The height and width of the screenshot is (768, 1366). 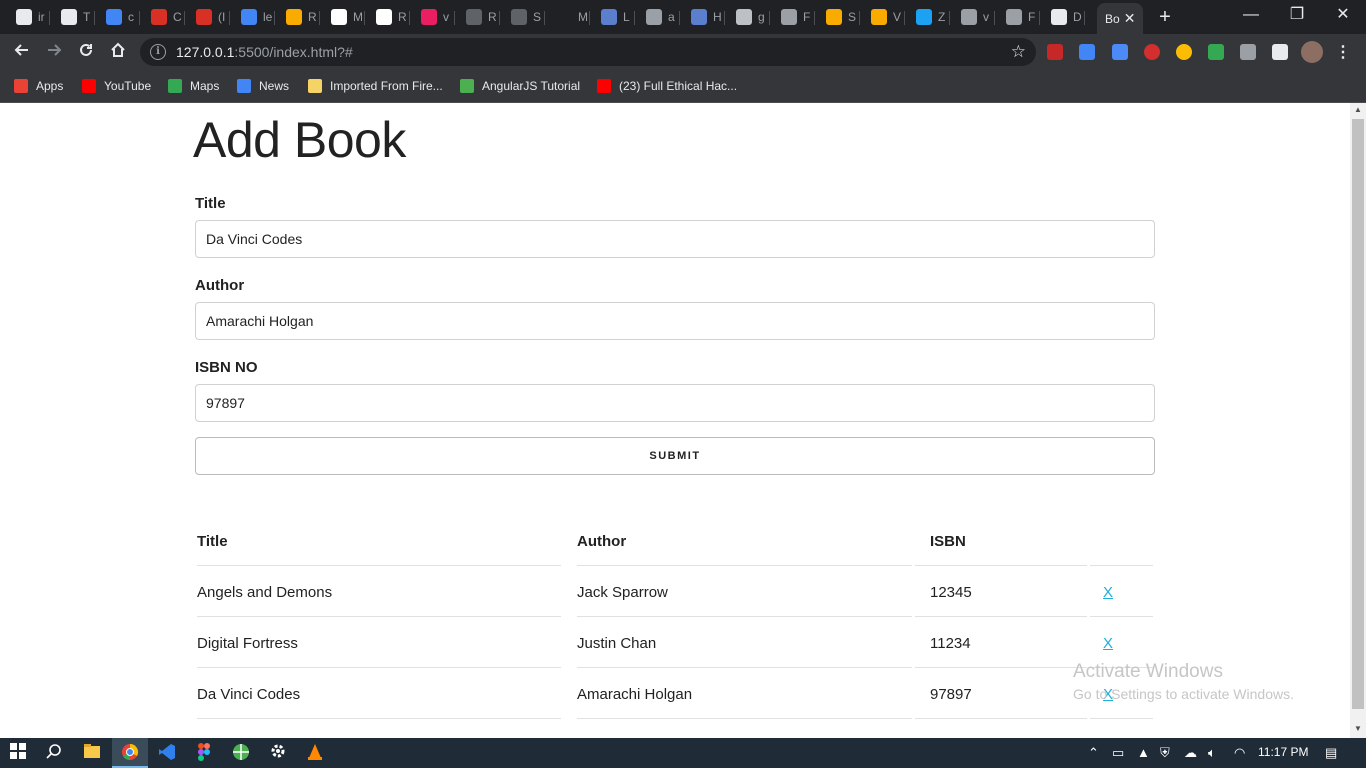 What do you see at coordinates (177, 17) in the screenshot?
I see `tab-label: C` at bounding box center [177, 17].